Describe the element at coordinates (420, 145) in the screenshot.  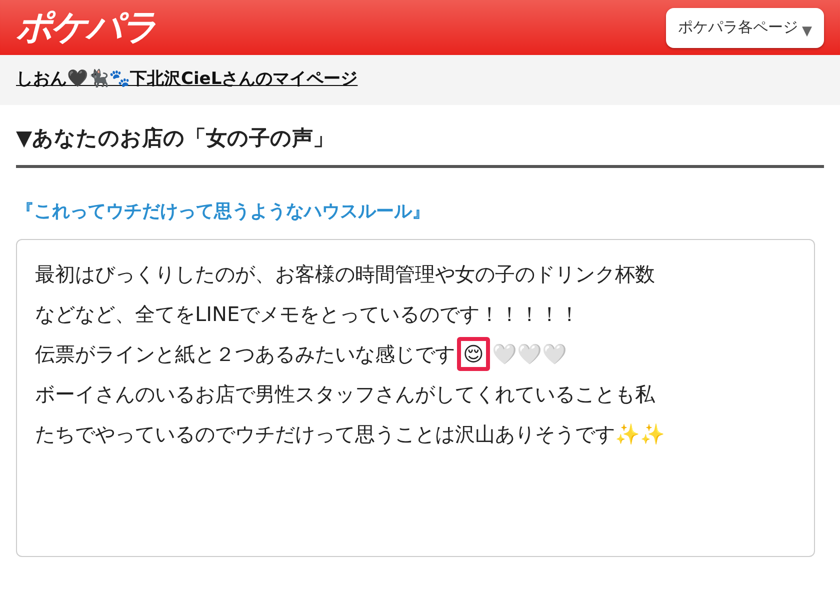
I see `section-heading: ▼あなたのお店の「女の子の声」` at that location.